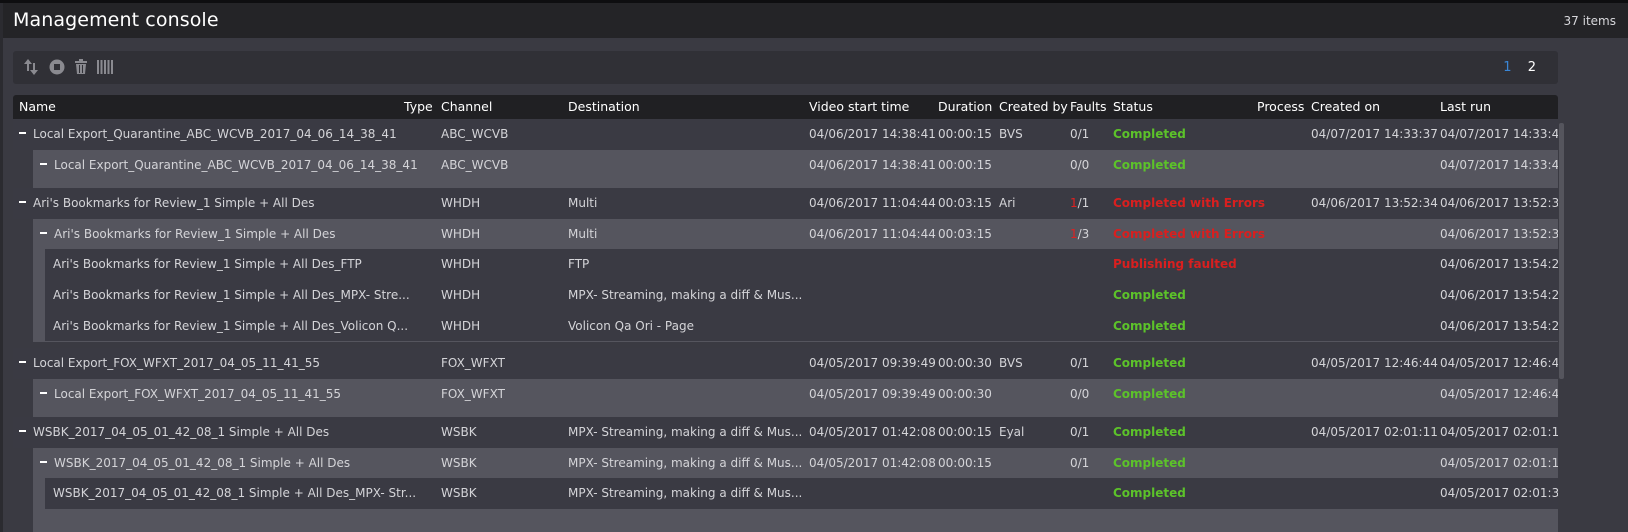  Describe the element at coordinates (1133, 106) in the screenshot. I see `column-header-status: Status` at that location.